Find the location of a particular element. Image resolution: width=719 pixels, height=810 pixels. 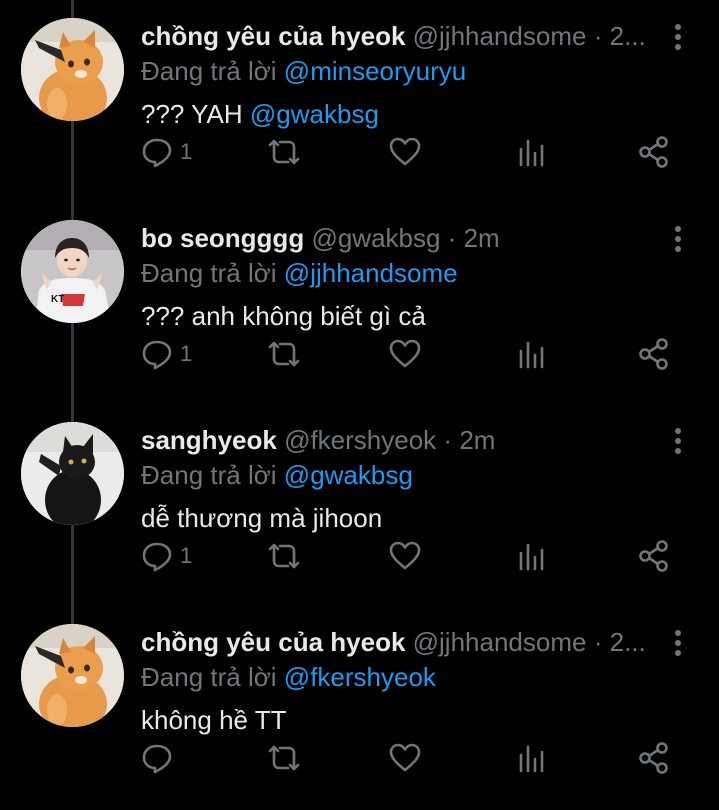

reply-button is located at coordinates (160, 758).